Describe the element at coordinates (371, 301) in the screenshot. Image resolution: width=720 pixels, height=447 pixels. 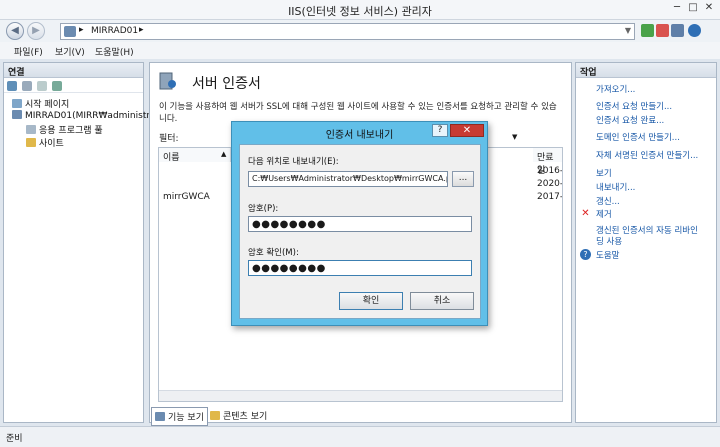
I see `ok-button: 확인` at that location.